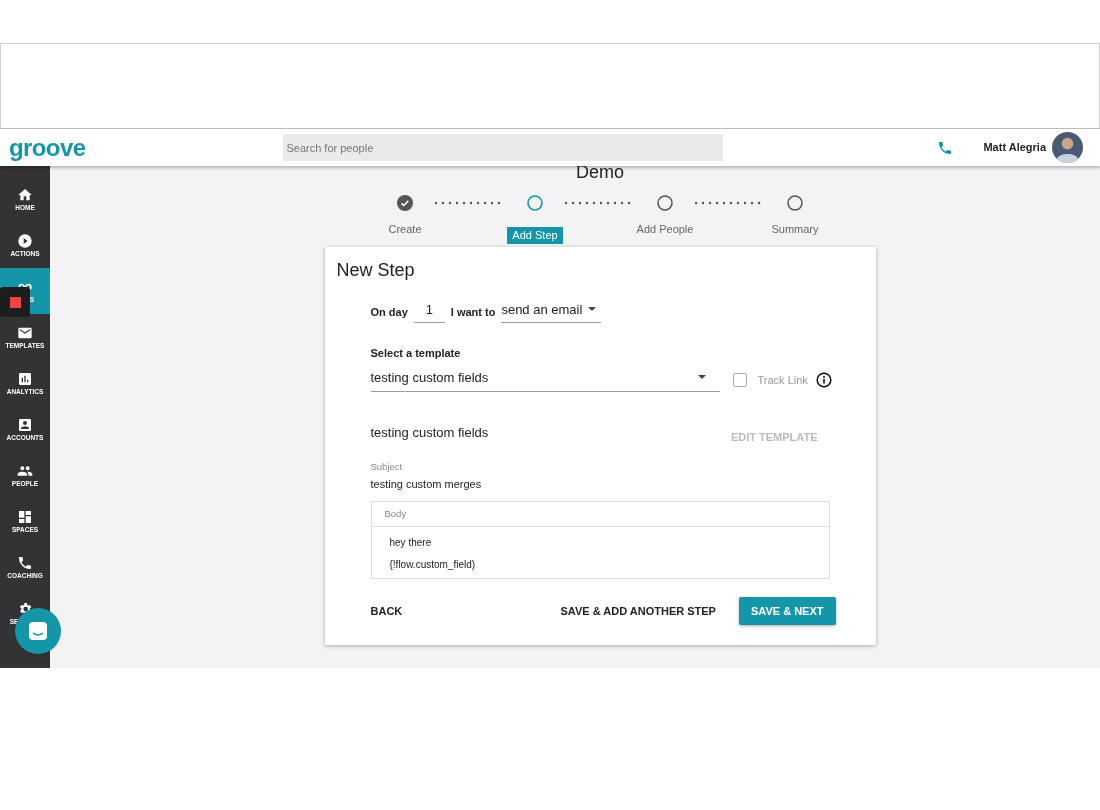  Describe the element at coordinates (473, 312) in the screenshot. I see `action-label: I want to` at that location.